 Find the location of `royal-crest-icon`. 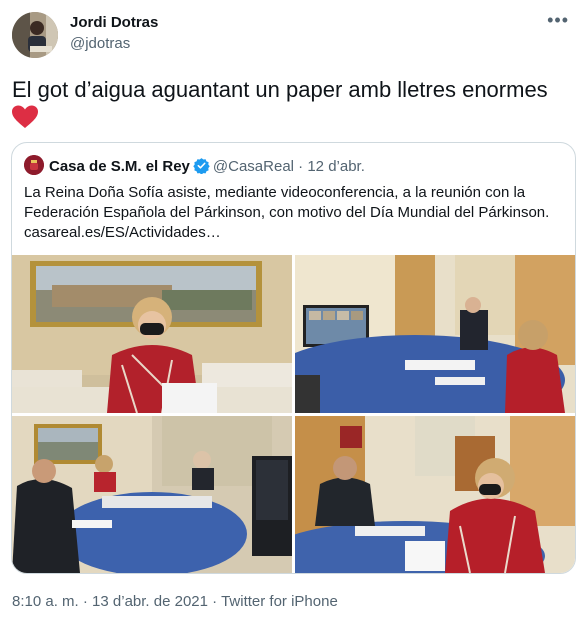

royal-crest-icon is located at coordinates (34, 165).